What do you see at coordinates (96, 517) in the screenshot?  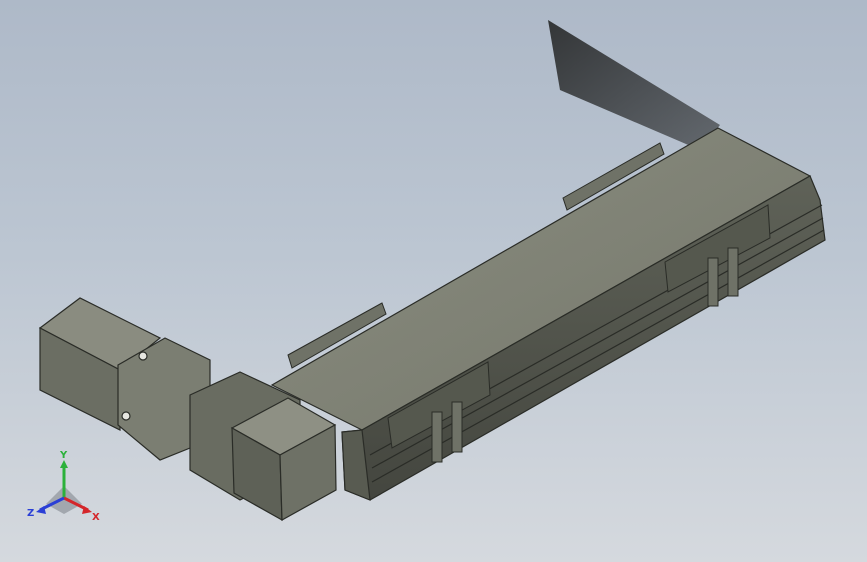 I see `x-axis-label: X` at bounding box center [96, 517].